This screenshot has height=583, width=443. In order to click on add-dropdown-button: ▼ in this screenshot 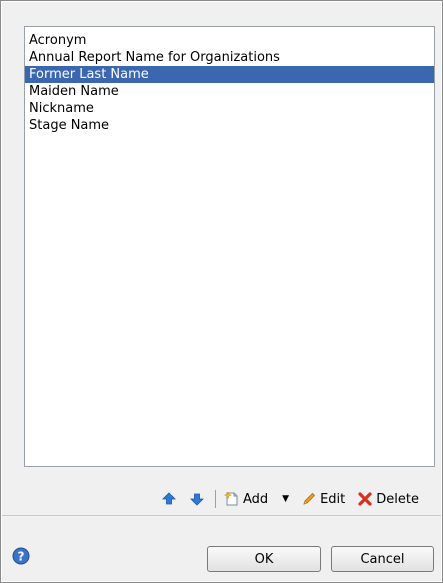, I will do `click(285, 499)`.